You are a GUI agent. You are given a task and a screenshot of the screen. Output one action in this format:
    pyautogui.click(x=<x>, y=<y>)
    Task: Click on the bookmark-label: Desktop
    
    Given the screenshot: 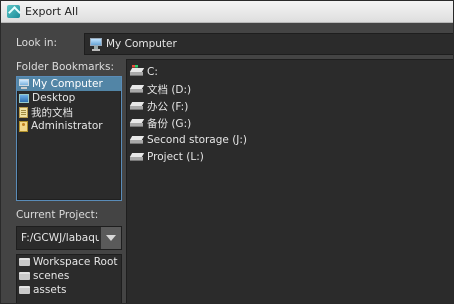 What is the action you would take?
    pyautogui.click(x=54, y=98)
    